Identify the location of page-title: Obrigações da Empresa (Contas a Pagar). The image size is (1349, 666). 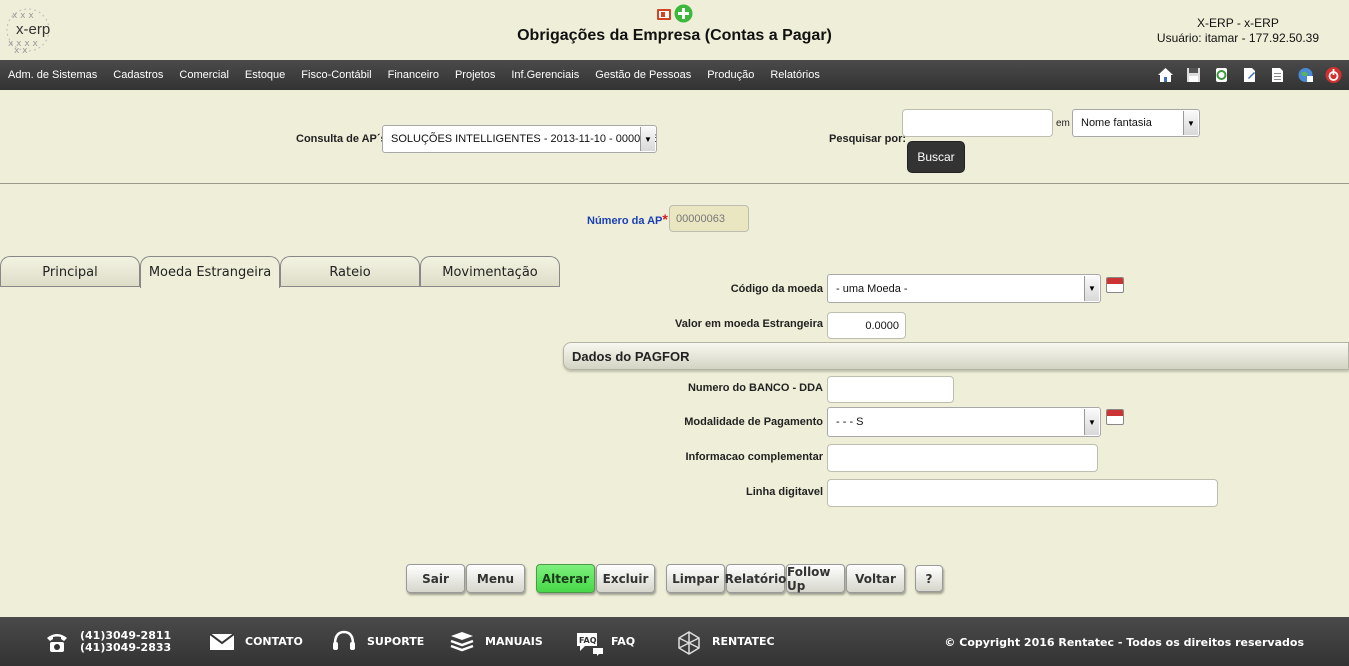
(674, 35).